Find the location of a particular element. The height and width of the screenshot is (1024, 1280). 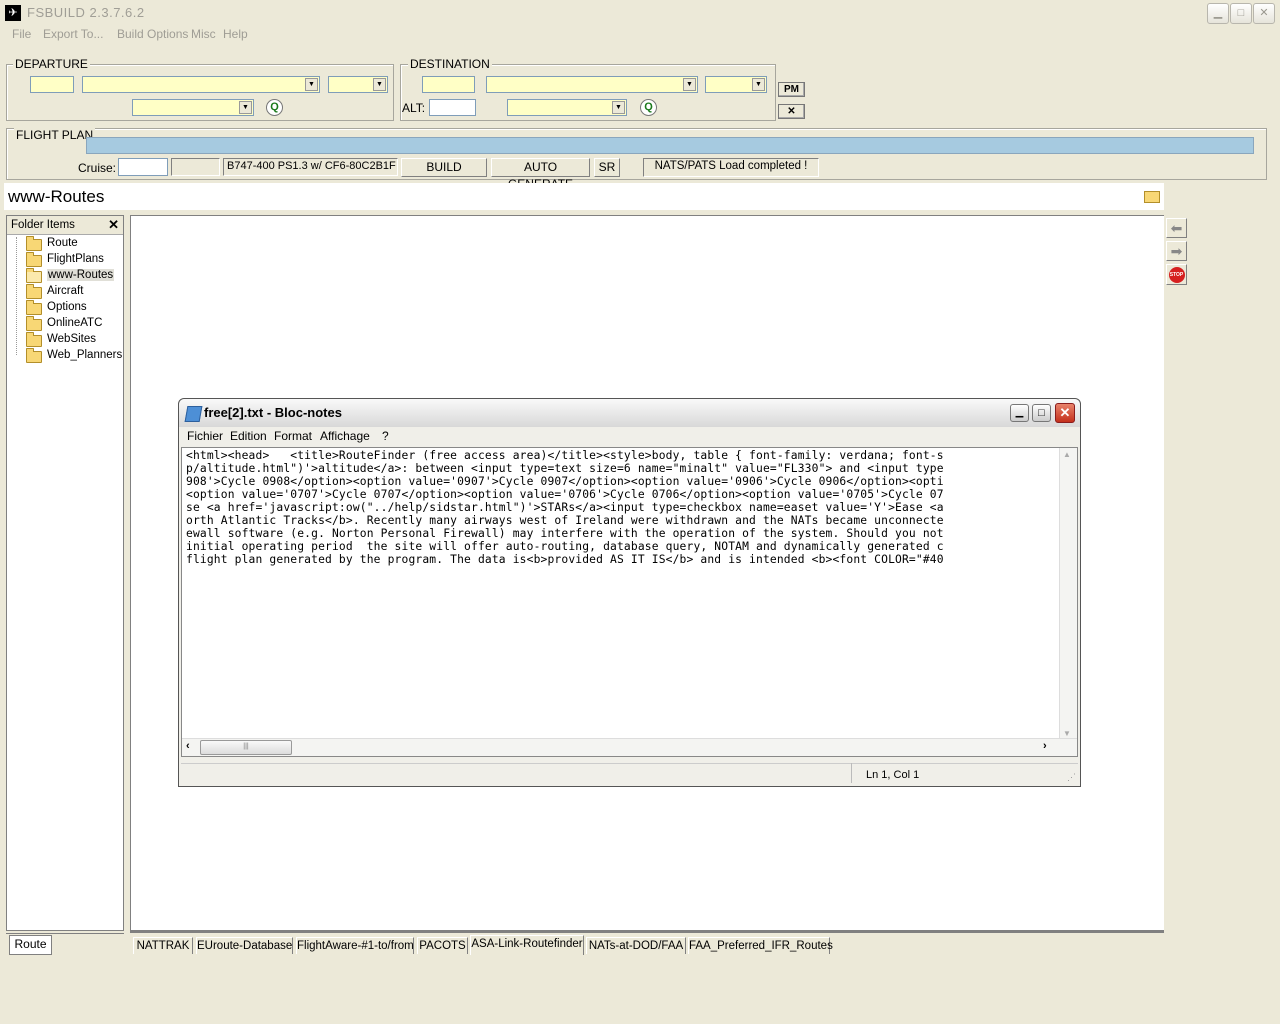

destination-search-button: Q is located at coordinates (648, 107).